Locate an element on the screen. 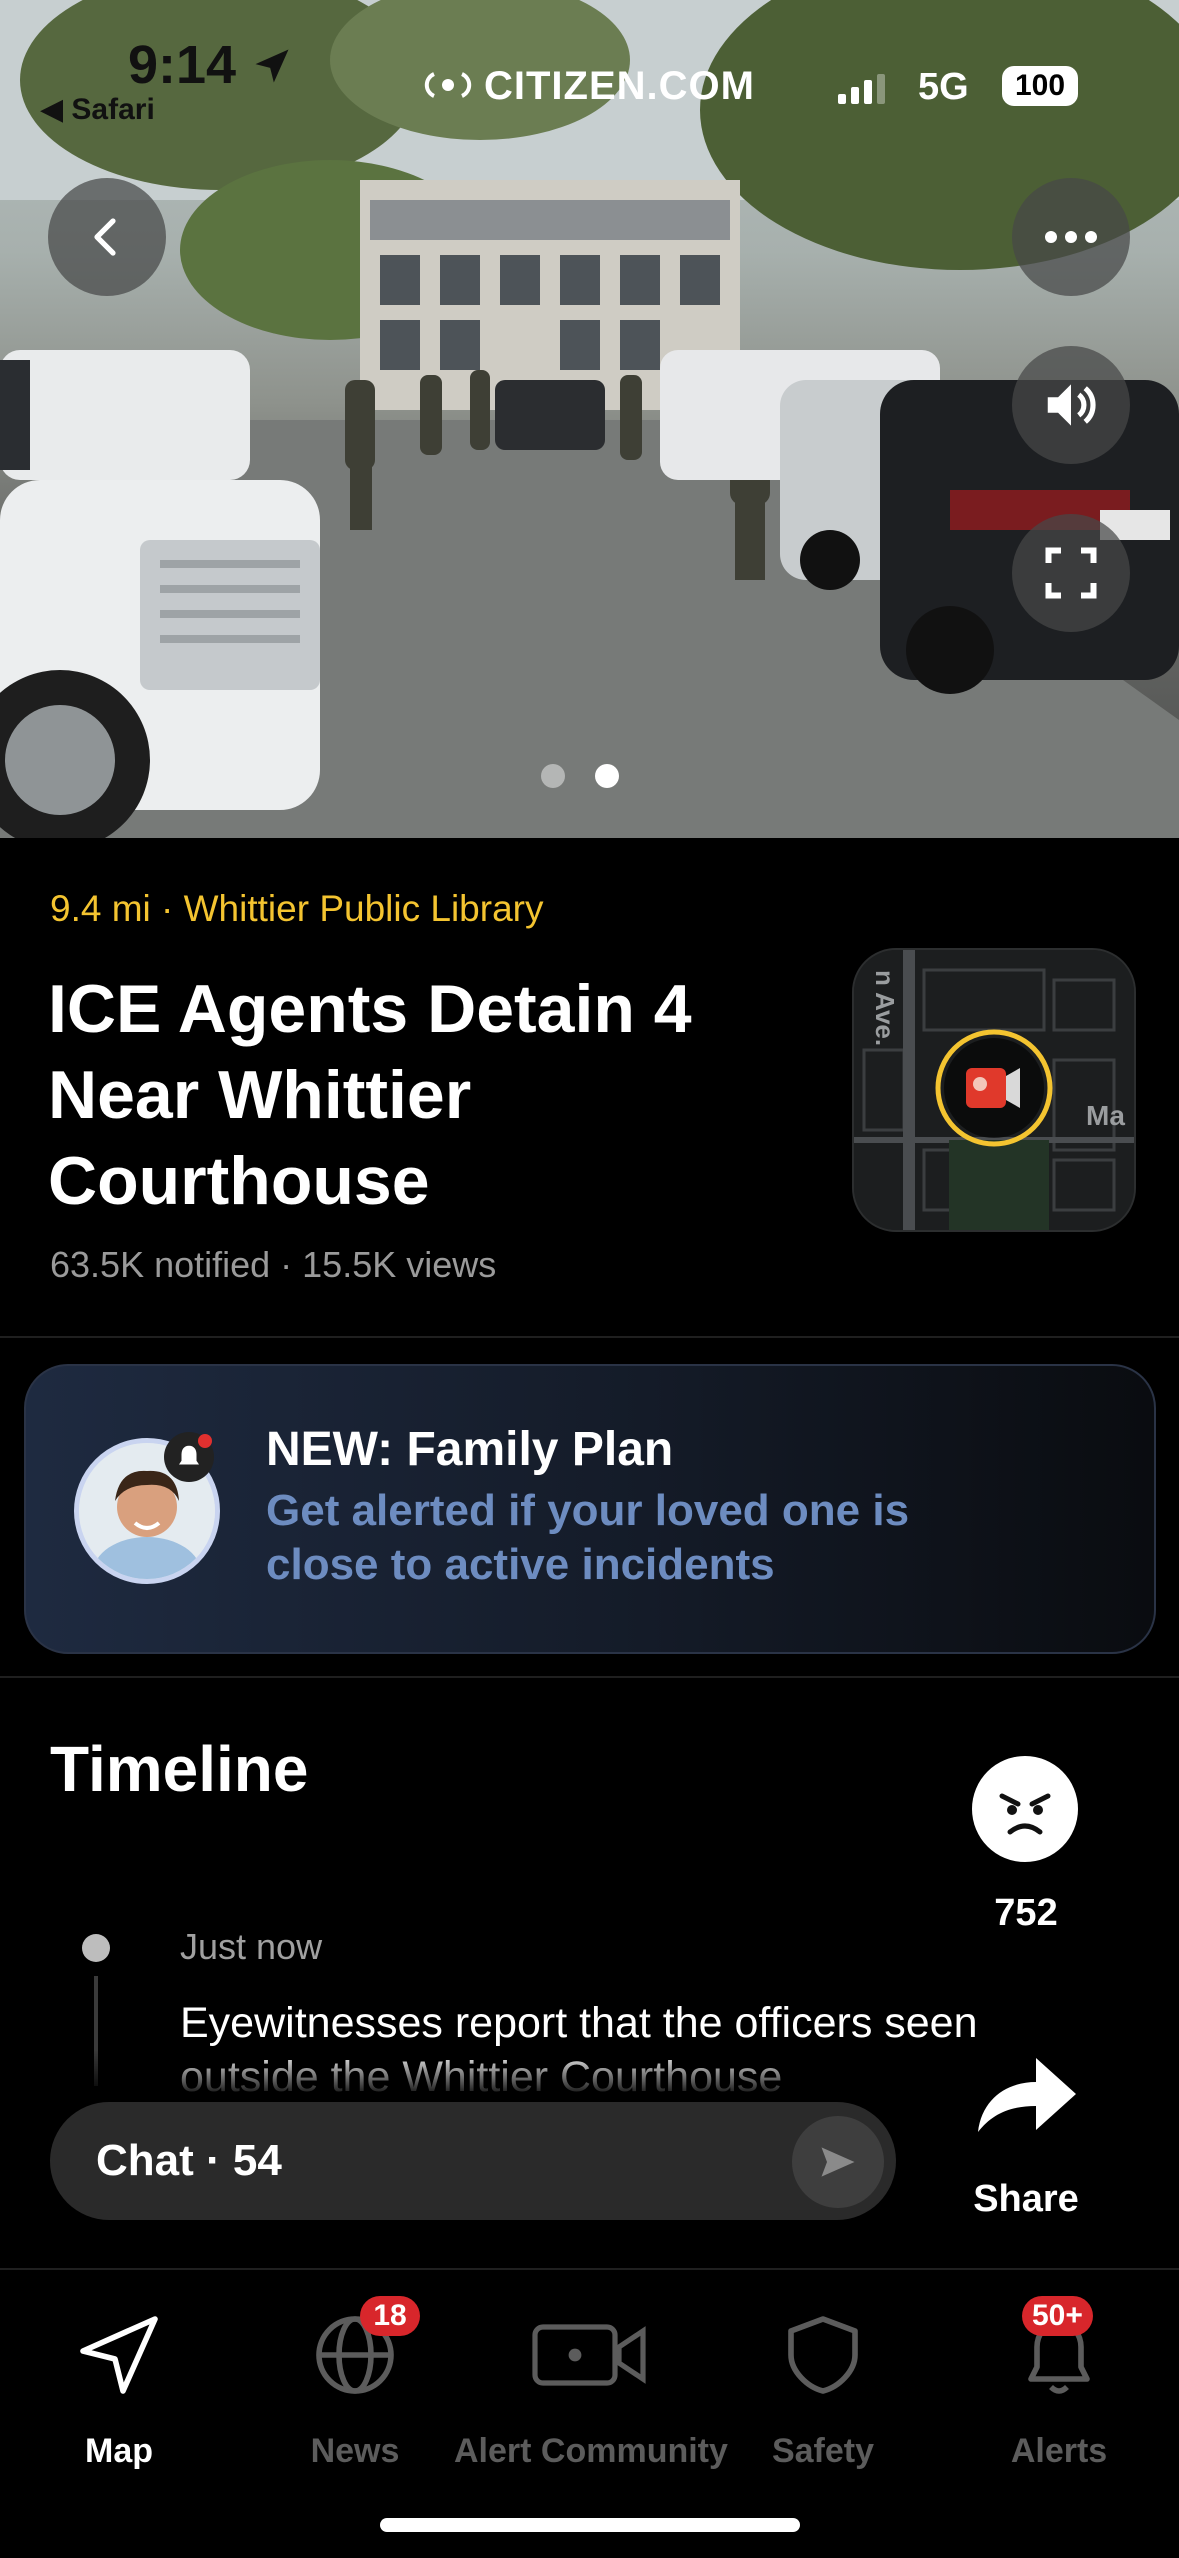 This screenshot has height=2558, width=1179. chevron-left-icon is located at coordinates (105, 237).